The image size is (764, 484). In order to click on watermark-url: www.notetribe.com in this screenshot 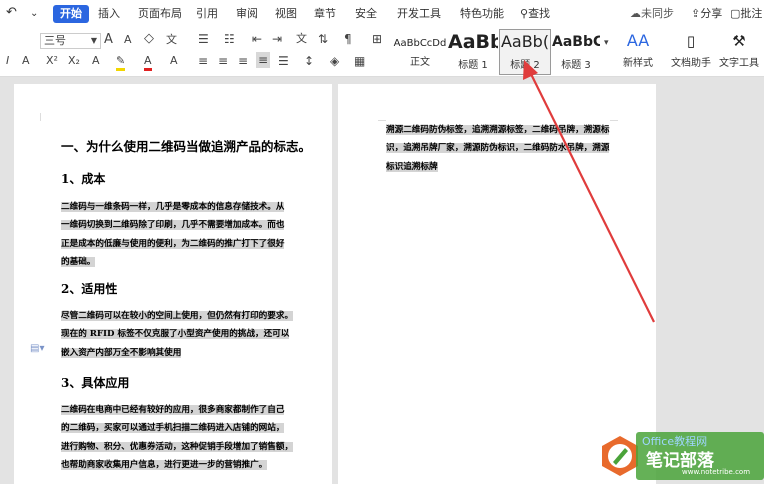, I will do `click(716, 472)`.